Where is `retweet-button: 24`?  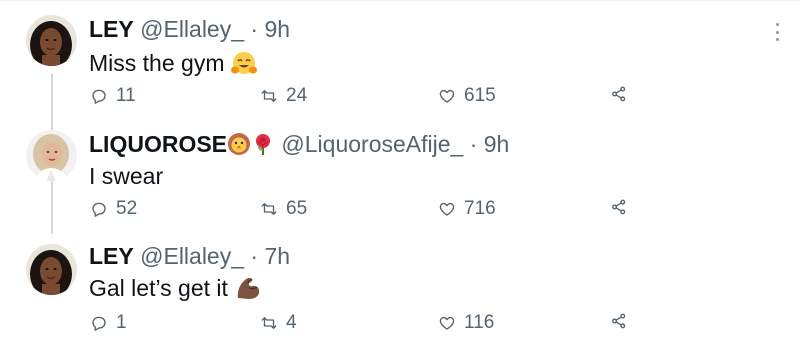
retweet-button: 24 is located at coordinates (283, 96).